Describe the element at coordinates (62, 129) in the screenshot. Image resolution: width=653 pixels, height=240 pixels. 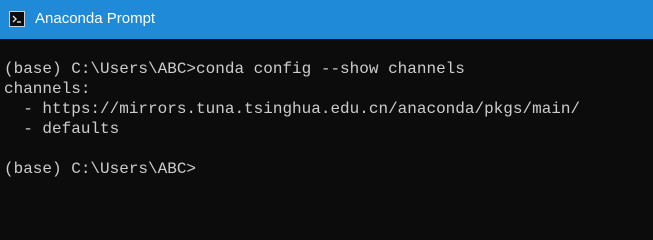
I see `output-channel-defaults: - defaults` at that location.